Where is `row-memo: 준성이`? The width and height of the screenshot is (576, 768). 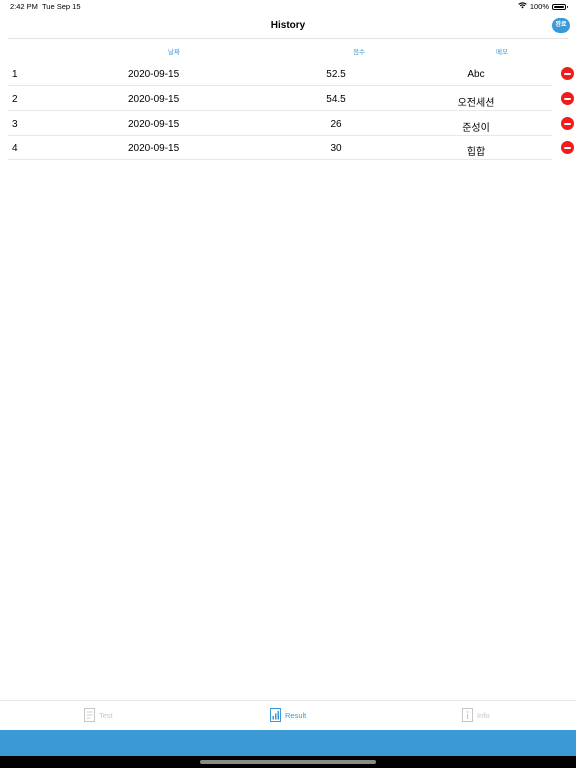 row-memo: 준성이 is located at coordinates (476, 128).